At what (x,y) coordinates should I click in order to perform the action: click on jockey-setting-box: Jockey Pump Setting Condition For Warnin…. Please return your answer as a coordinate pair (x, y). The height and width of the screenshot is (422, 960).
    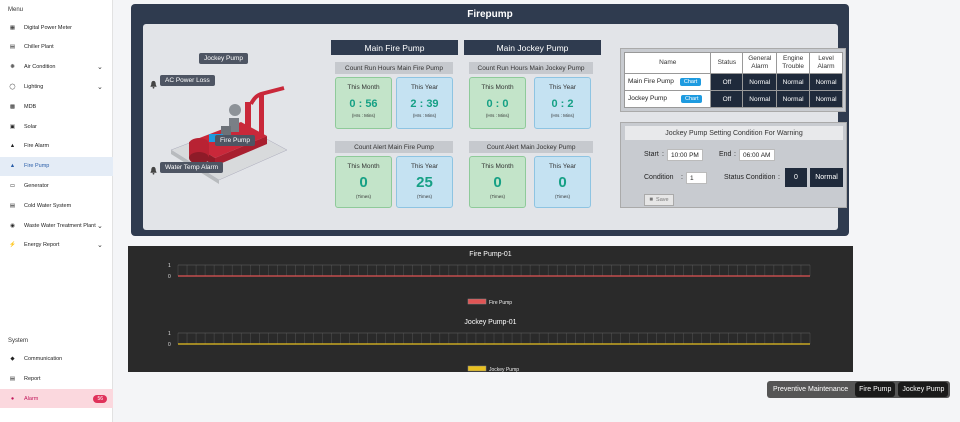
    Looking at the image, I should click on (733, 165).